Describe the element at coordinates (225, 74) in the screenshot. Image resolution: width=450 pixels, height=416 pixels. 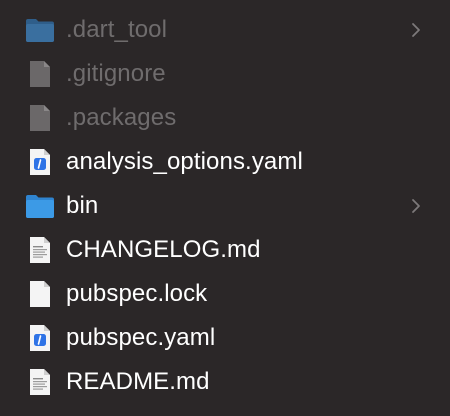
I see `list-item-gitignore: .gitignore` at that location.